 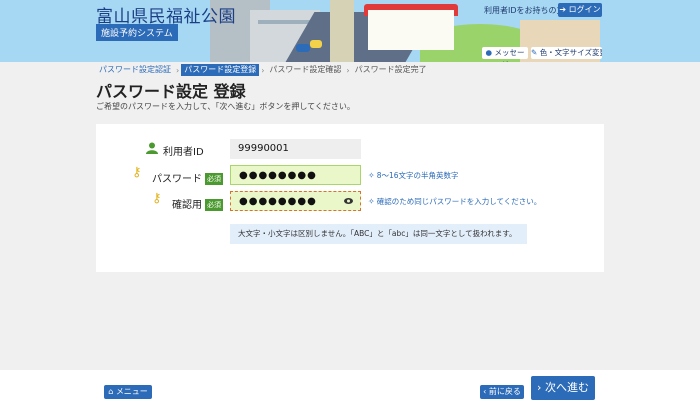 I want to click on back-button-label: 前に戻る, so click(x=504, y=391).